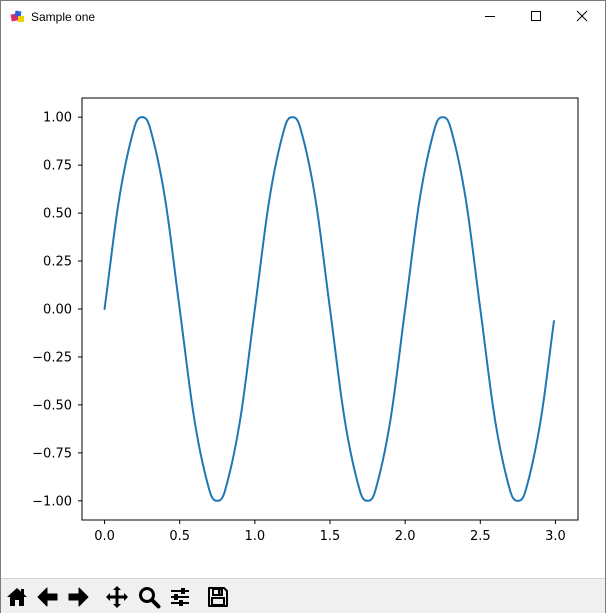 The width and height of the screenshot is (606, 613). Describe the element at coordinates (18, 17) in the screenshot. I see `matplotlib-app-icon` at that location.